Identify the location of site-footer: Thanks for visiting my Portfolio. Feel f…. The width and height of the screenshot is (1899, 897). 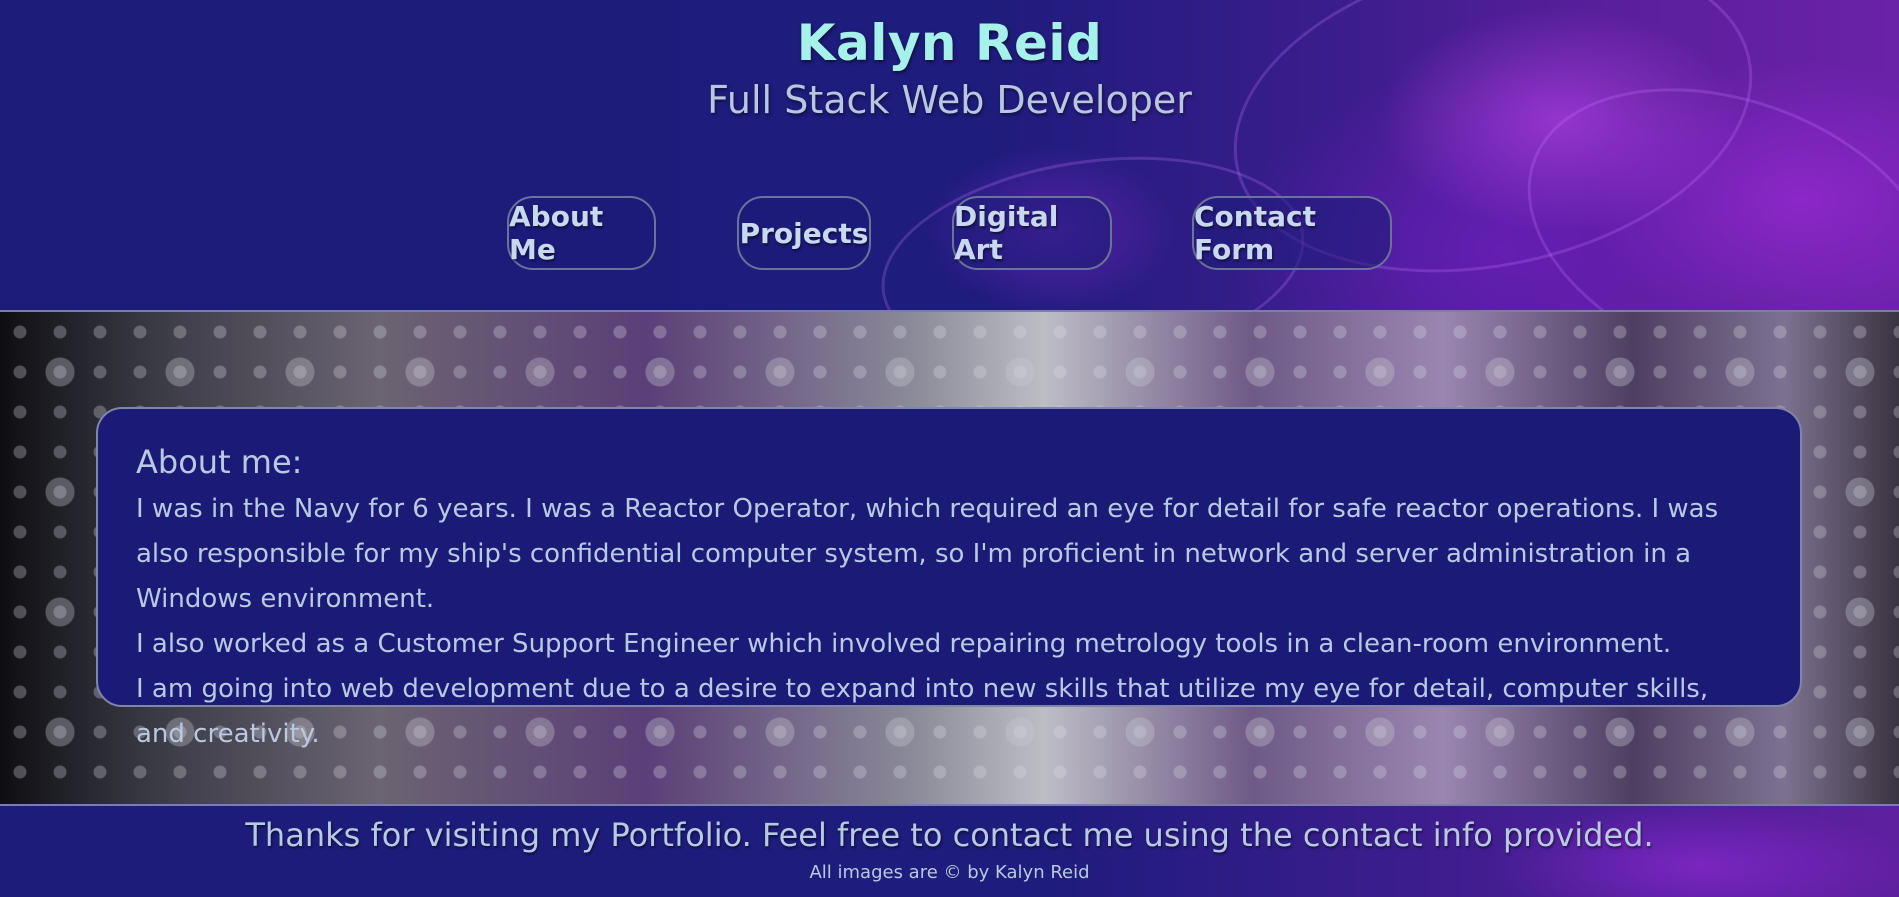
(949, 851).